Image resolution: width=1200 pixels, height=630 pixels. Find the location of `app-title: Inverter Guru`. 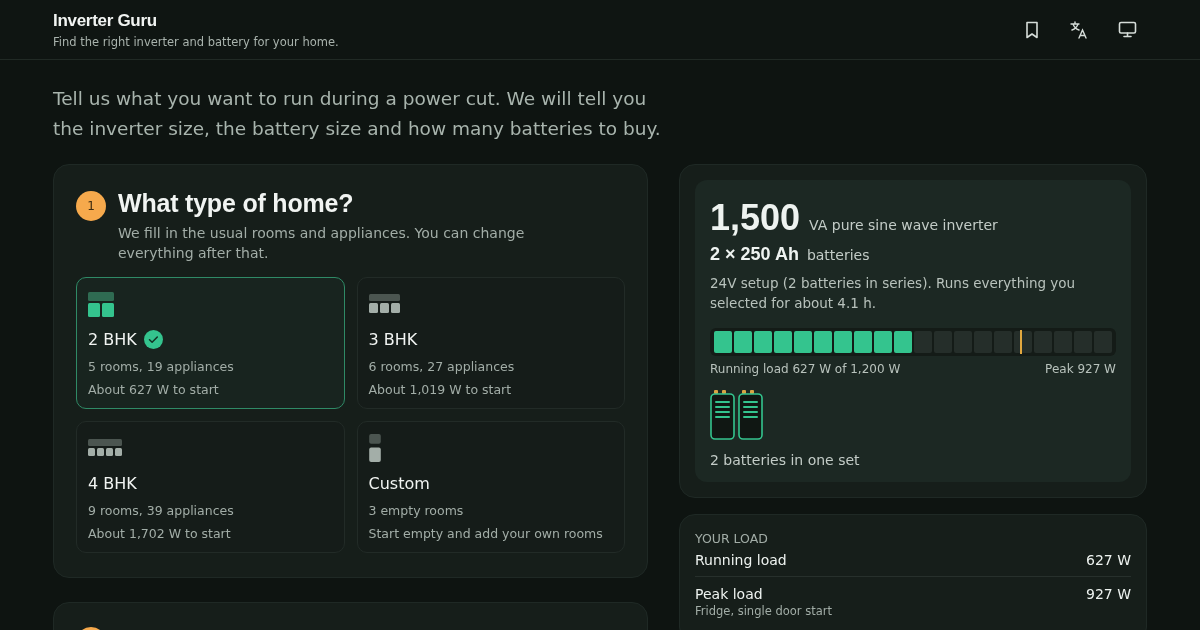

app-title: Inverter Guru is located at coordinates (105, 20).